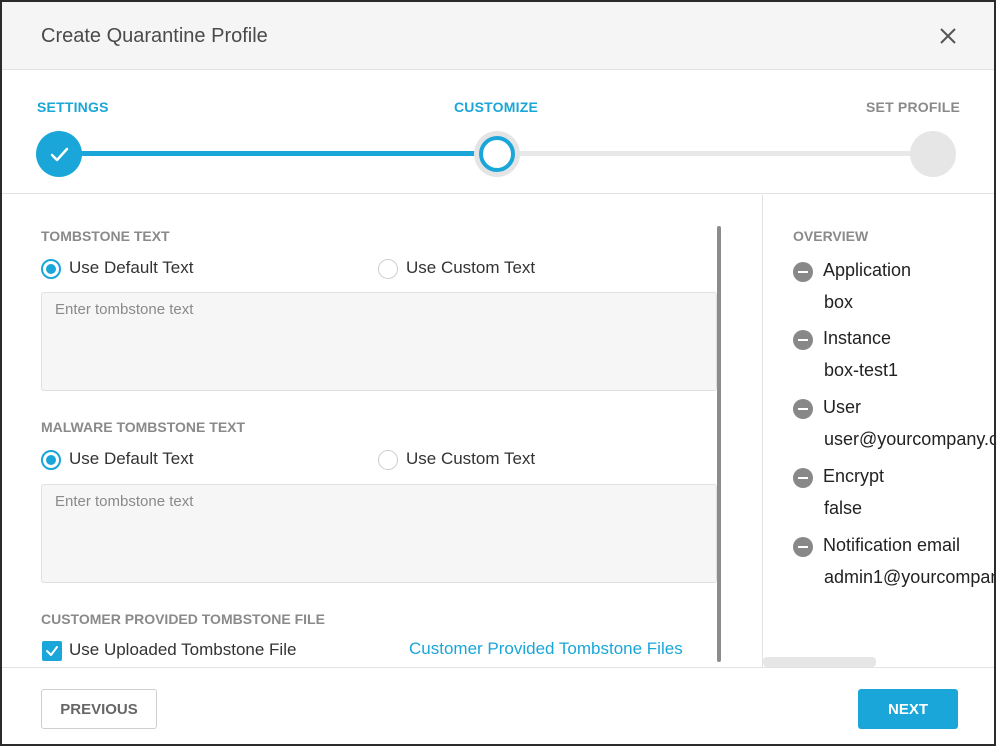  I want to click on next-button: NEXT, so click(908, 709).